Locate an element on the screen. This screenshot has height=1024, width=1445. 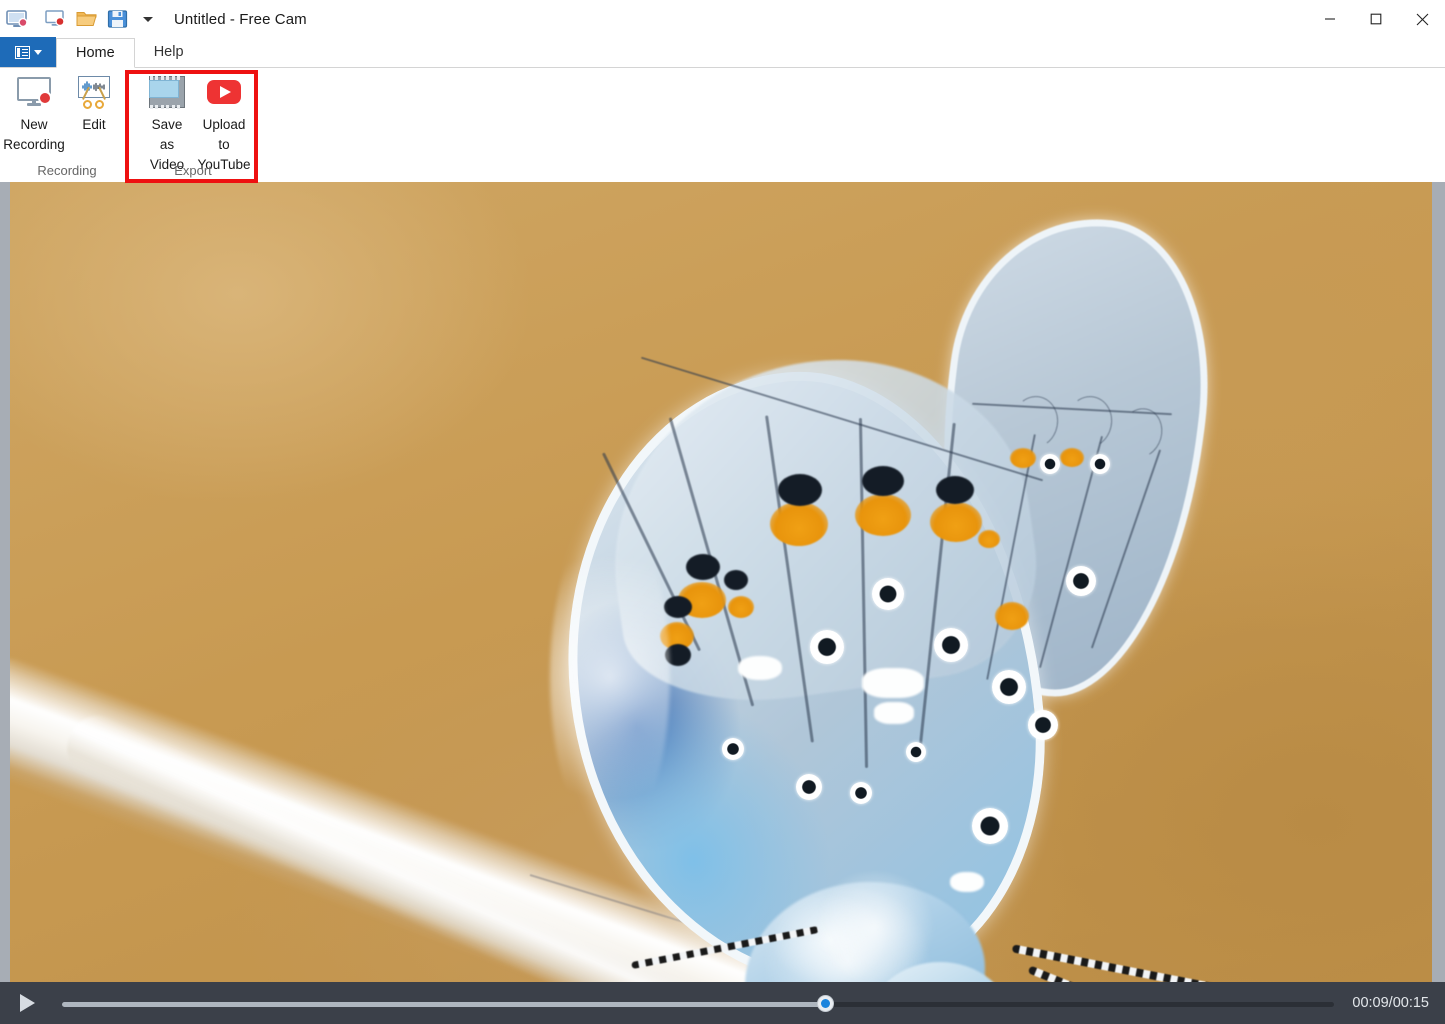
app-menu-icon is located at coordinates (22, 52).